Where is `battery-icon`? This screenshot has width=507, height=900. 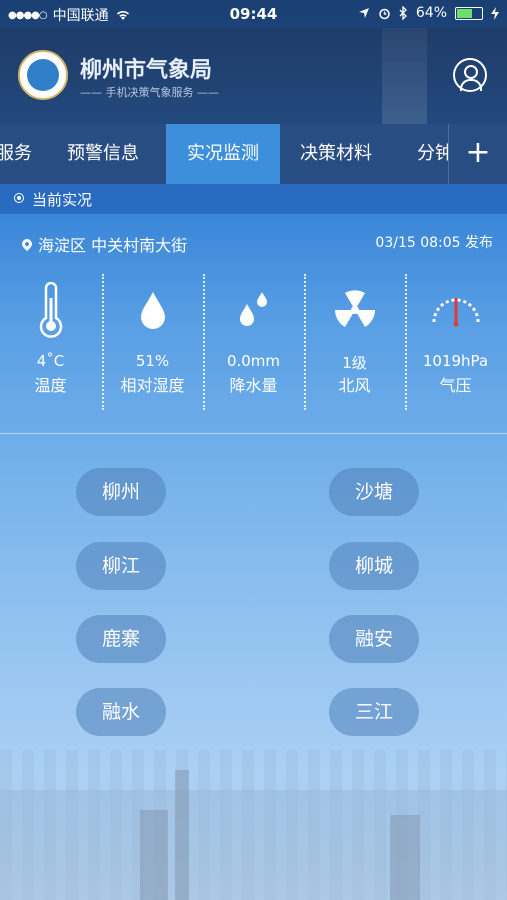 battery-icon is located at coordinates (469, 13).